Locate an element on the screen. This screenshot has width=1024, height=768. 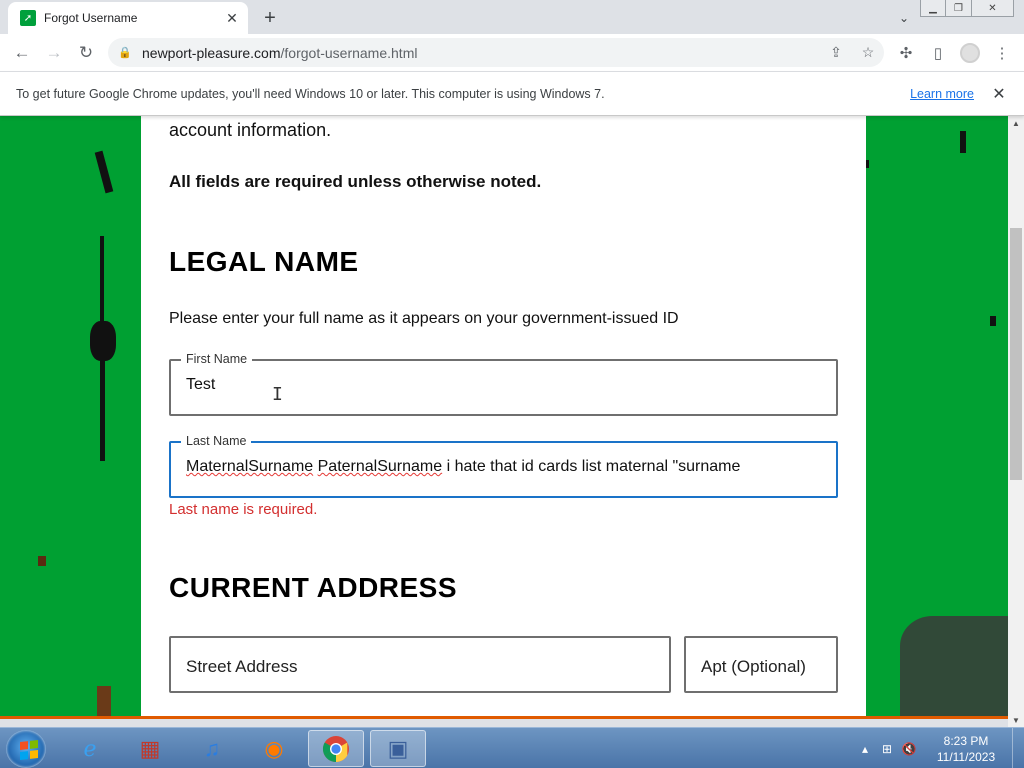
scrollbar-thumb is located at coordinates (1016, 354).